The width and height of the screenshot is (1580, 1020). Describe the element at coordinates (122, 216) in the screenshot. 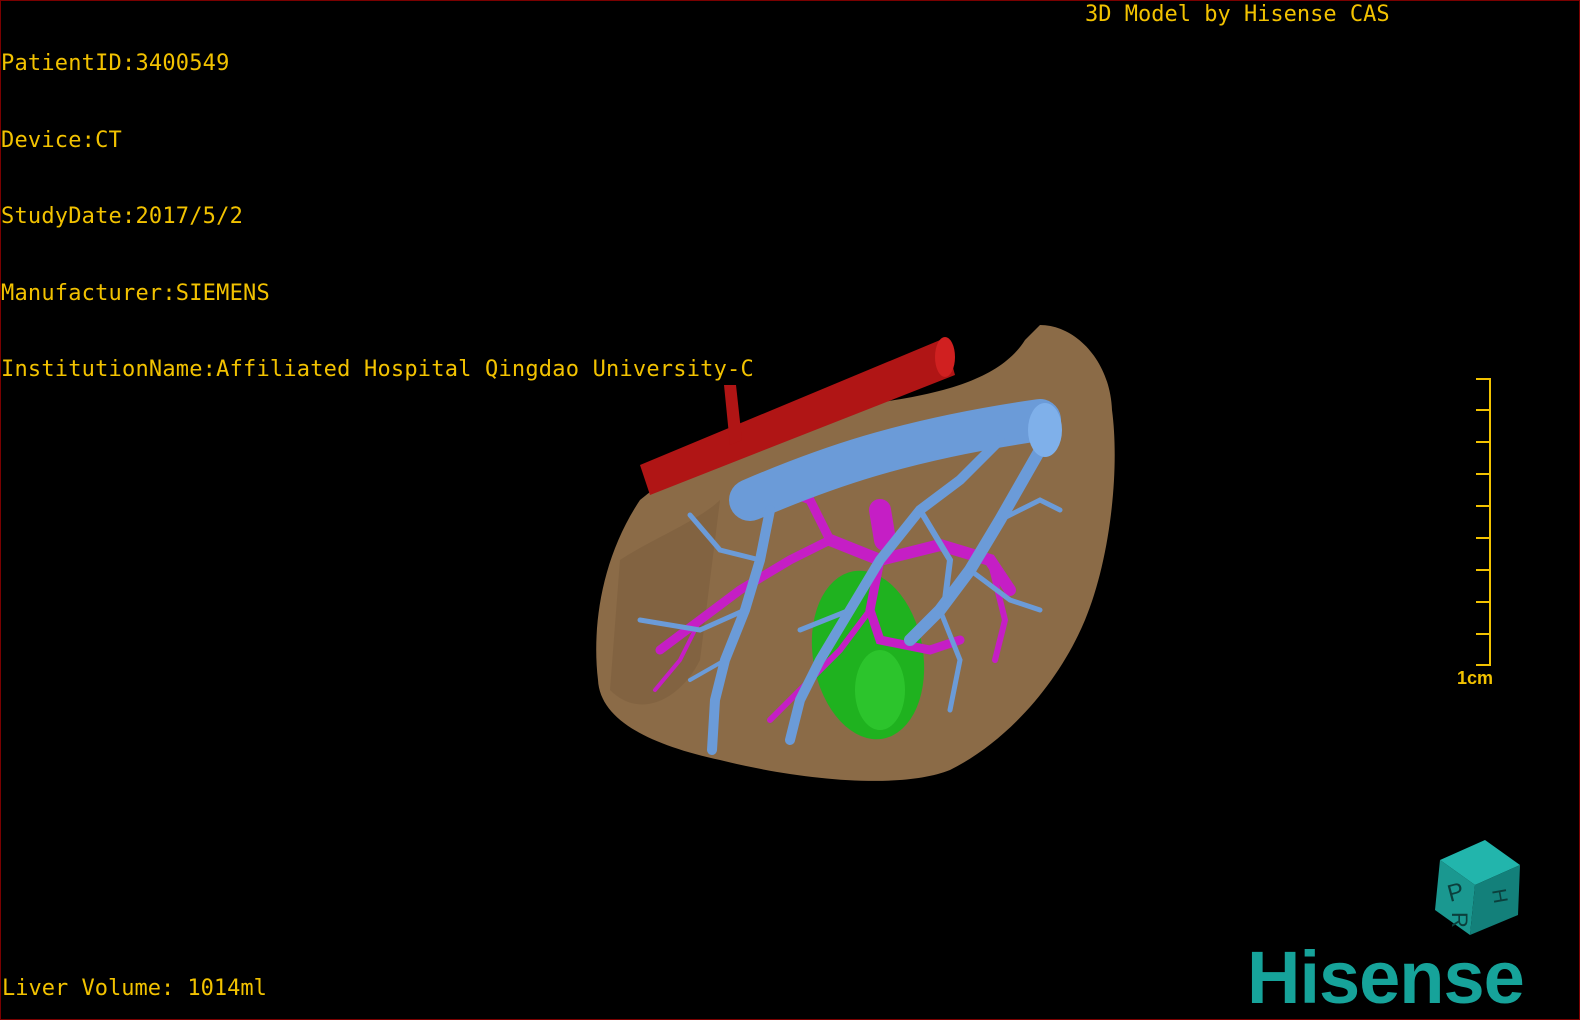

I see `study-date-text: StudyDate:2017/5/2` at that location.